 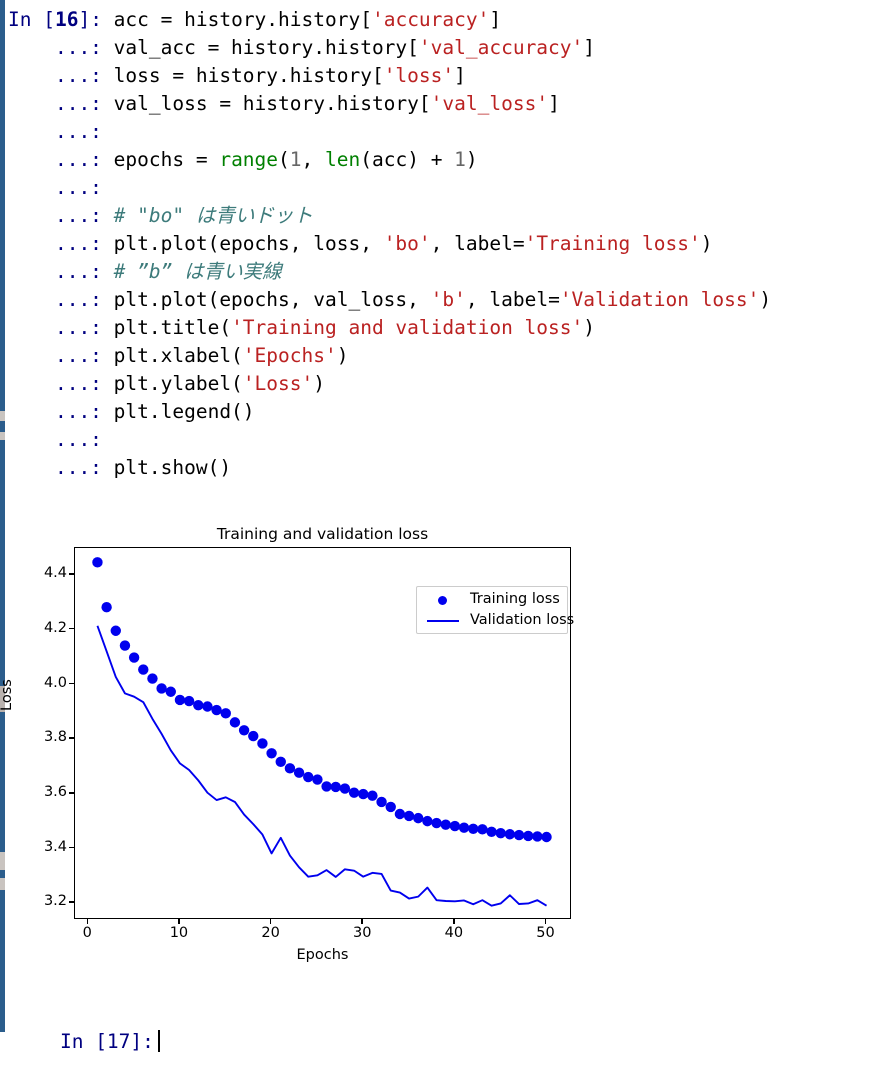 What do you see at coordinates (460, 159) in the screenshot?
I see `code-token-num: 1` at bounding box center [460, 159].